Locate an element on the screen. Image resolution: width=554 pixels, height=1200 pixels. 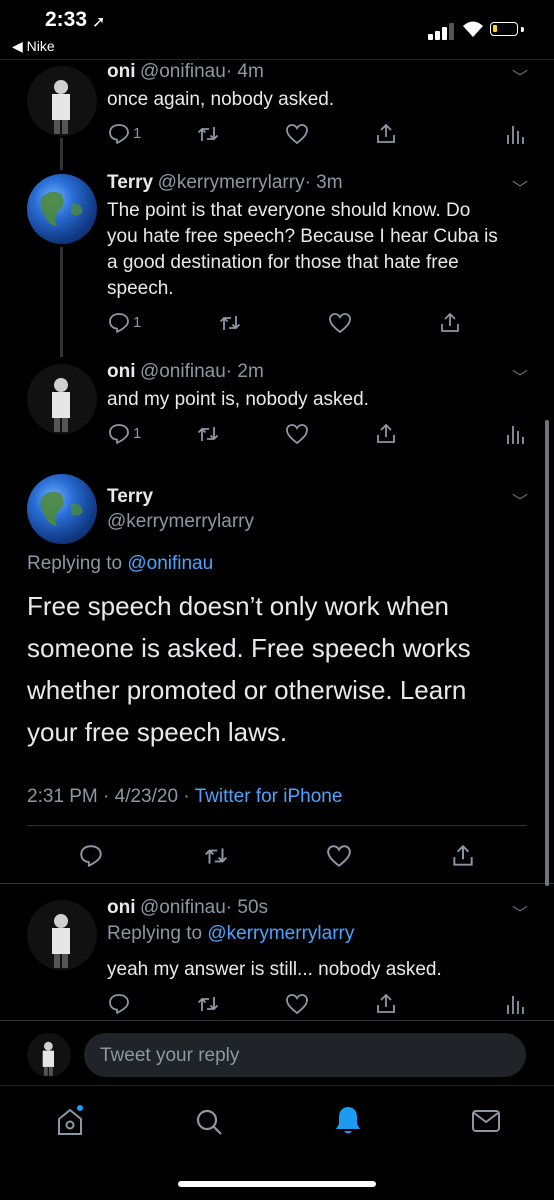
replying-to: Replying to @kerrymerrylarry is located at coordinates (230, 934).